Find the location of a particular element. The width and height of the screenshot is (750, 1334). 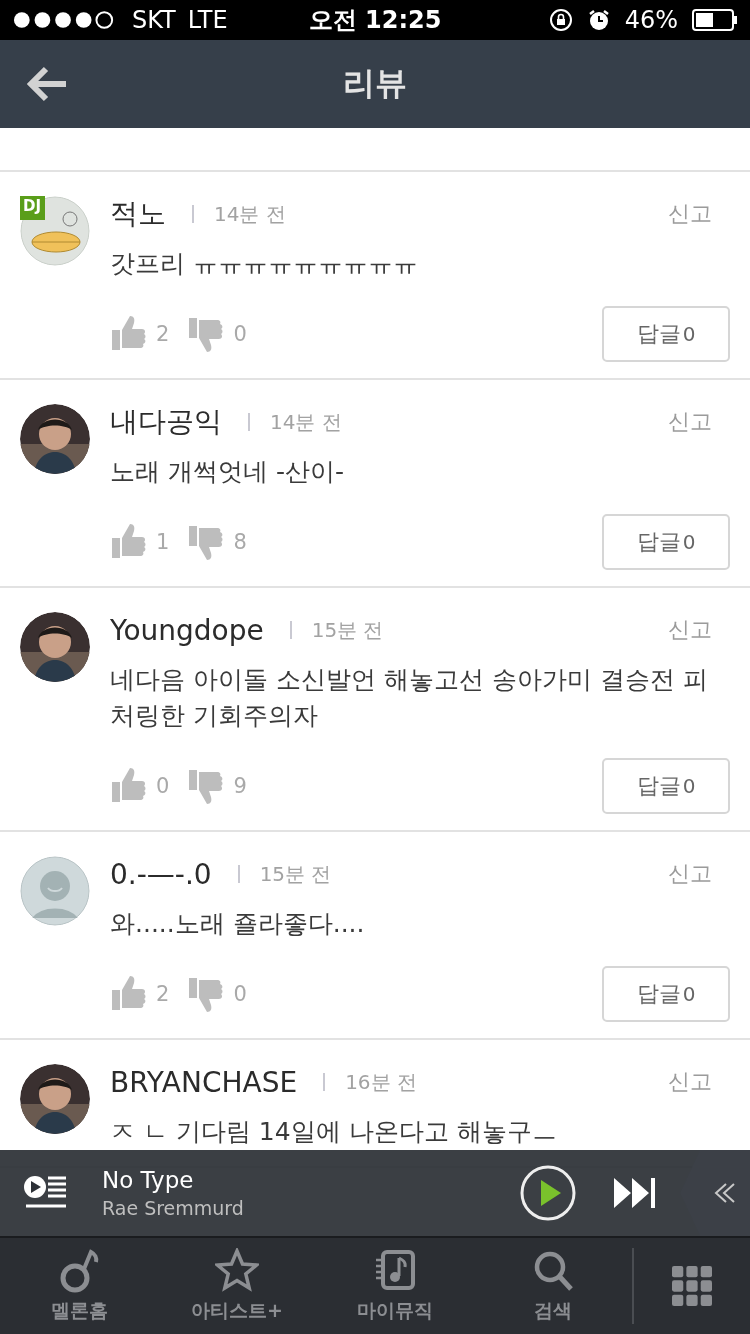

user-name: Youngdope is located at coordinates (187, 630).